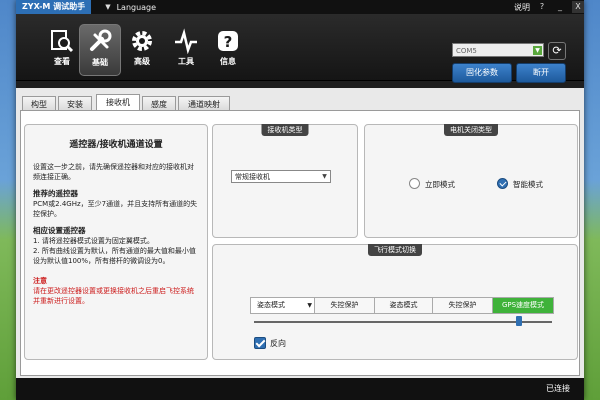 The height and width of the screenshot is (400, 600). Describe the element at coordinates (414, 183) in the screenshot. I see `immediate-mode-radio` at that location.